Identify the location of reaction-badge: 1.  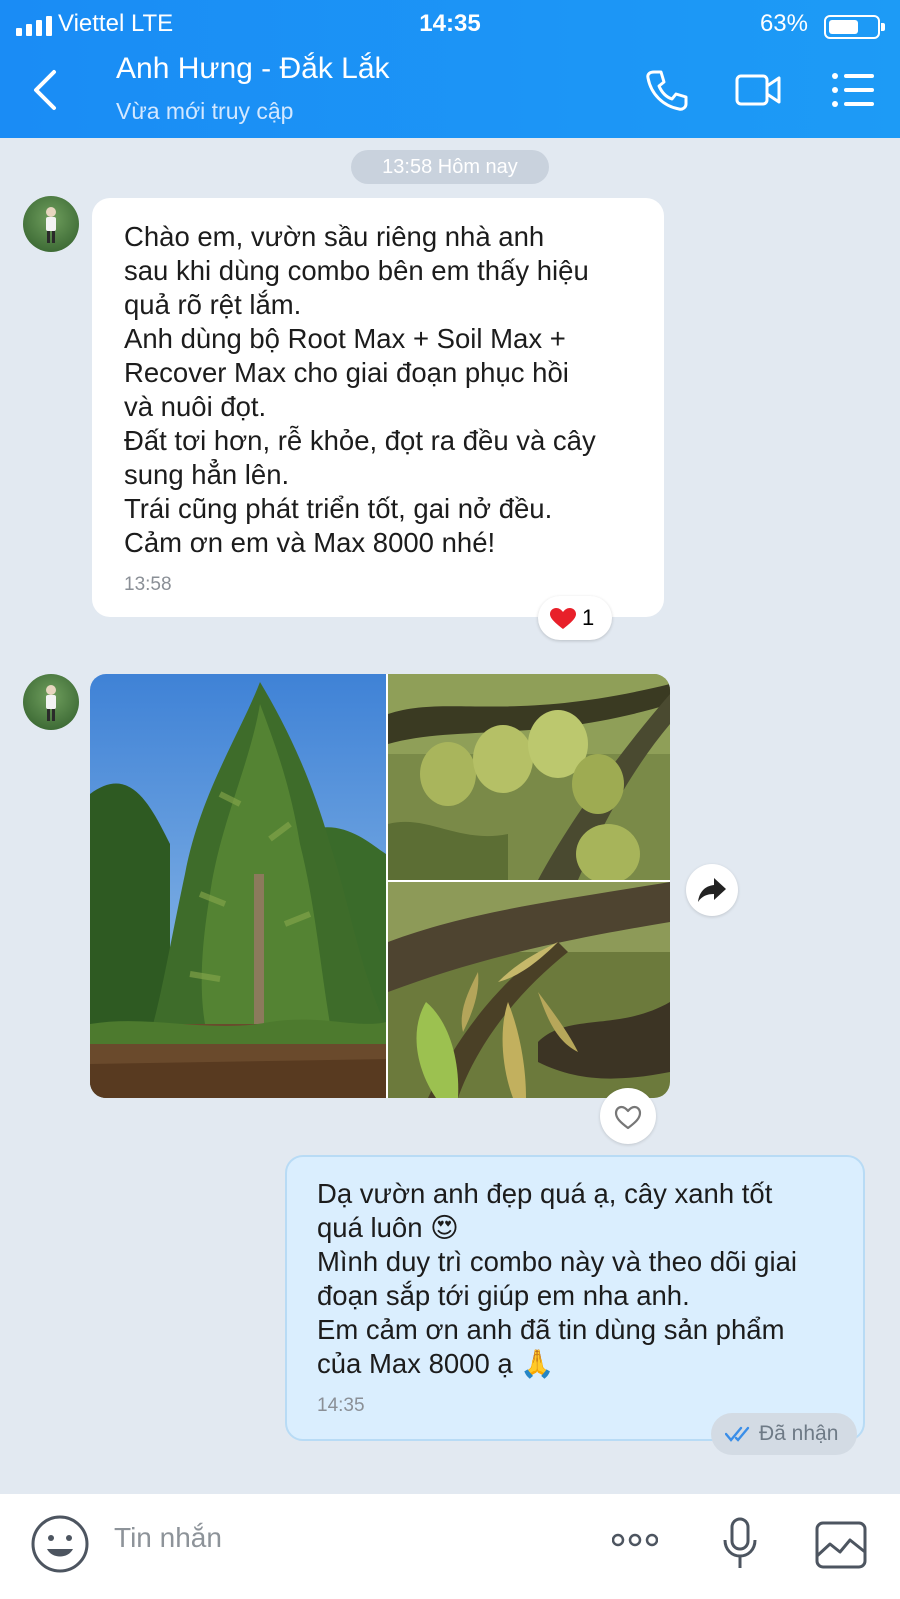
(575, 618).